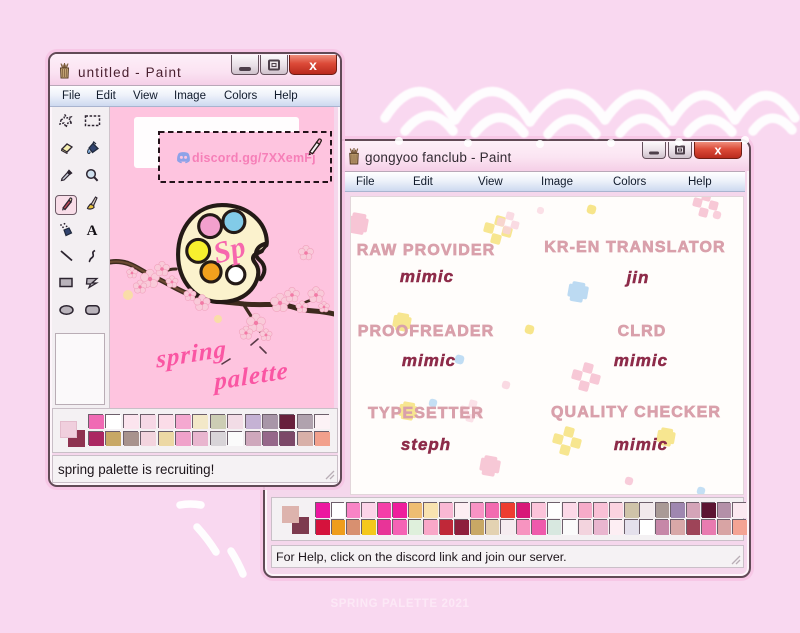  I want to click on svg-text: A, so click(92, 230).